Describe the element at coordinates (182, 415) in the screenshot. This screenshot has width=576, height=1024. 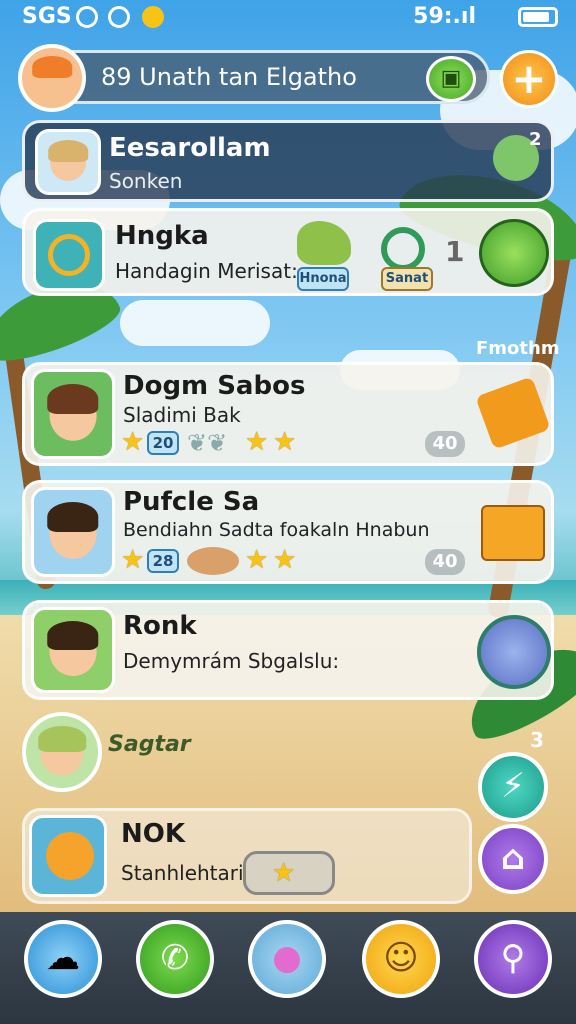
I see `item-subtitle: Sladimi Bak` at that location.